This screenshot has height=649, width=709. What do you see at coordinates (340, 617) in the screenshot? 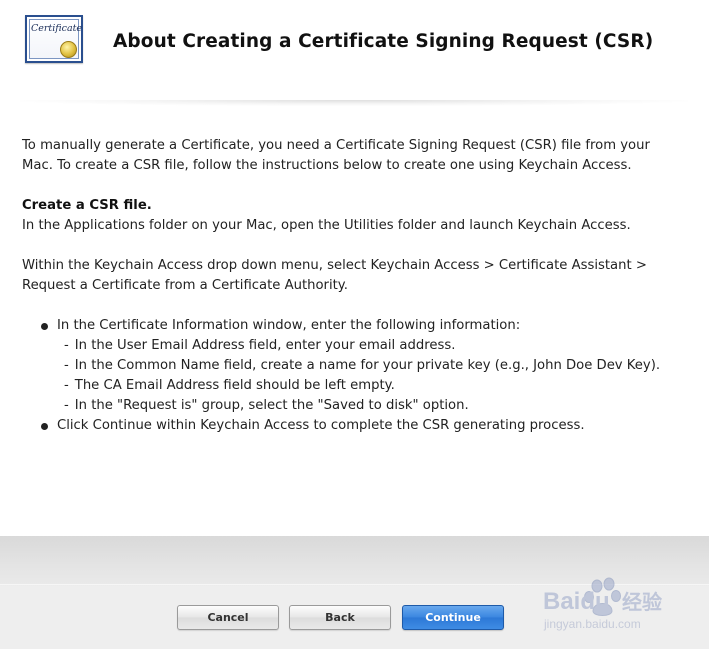
I see `back-button: Back` at bounding box center [340, 617].